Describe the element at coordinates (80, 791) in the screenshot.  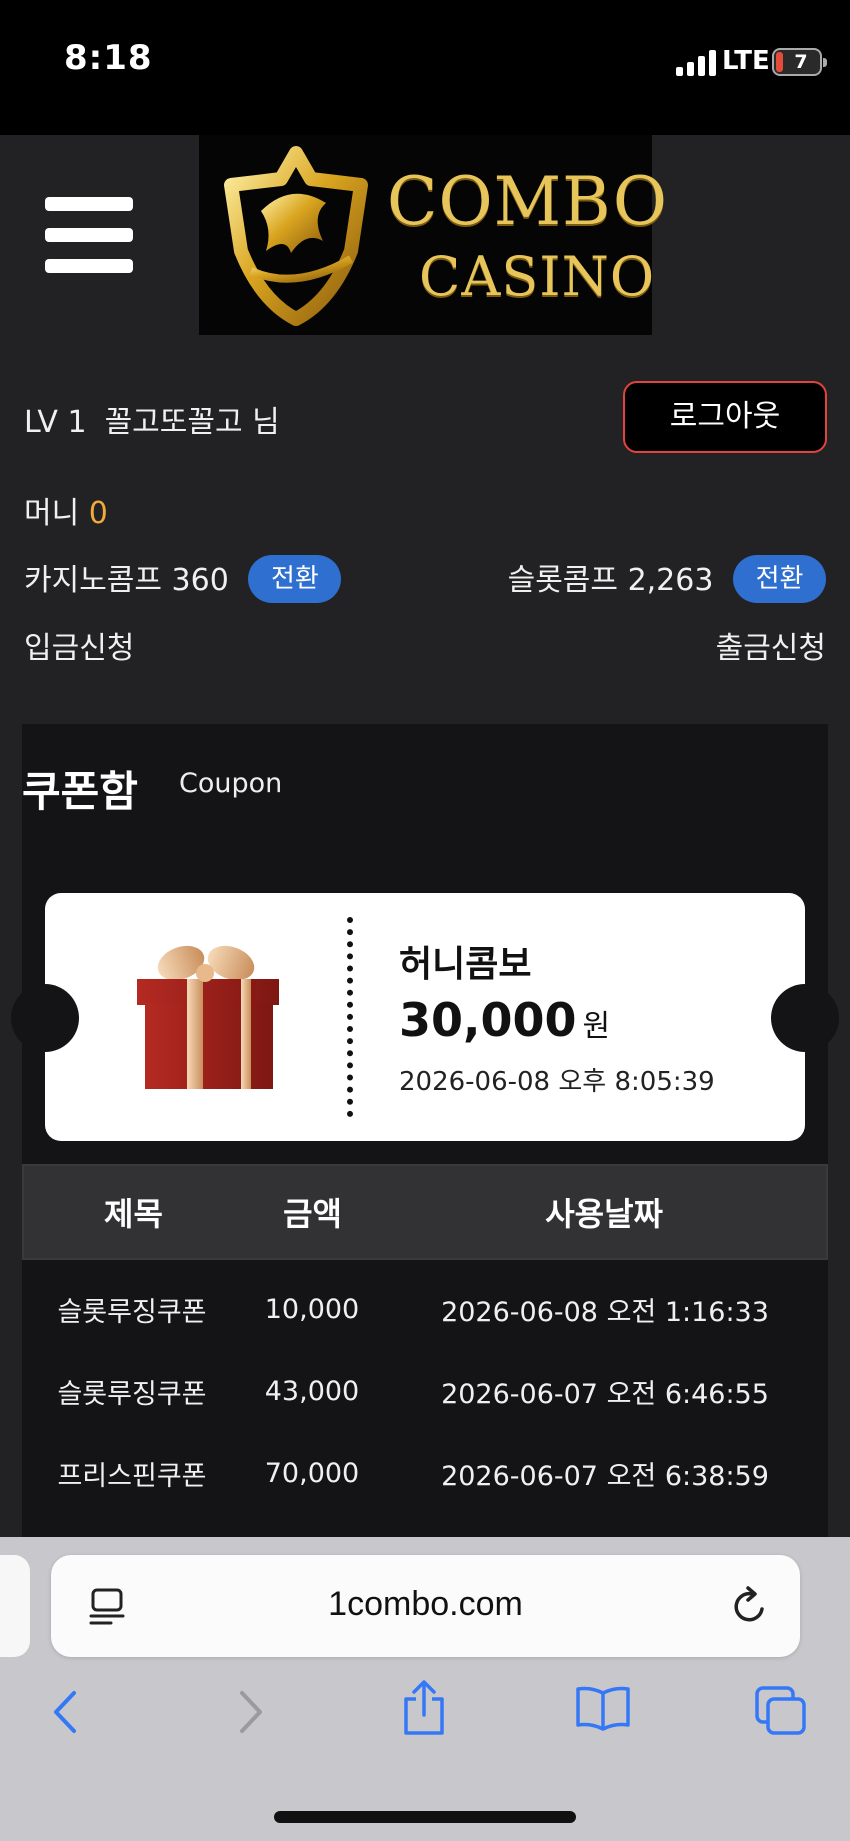
I see `coupon-title: 쿠폰함` at that location.